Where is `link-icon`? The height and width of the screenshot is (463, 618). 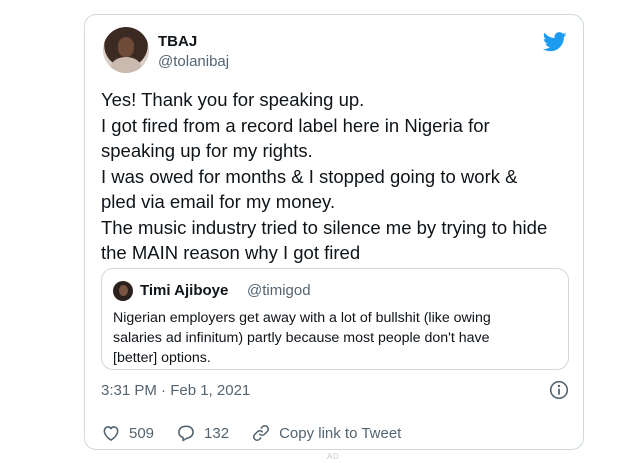
link-icon is located at coordinates (261, 433).